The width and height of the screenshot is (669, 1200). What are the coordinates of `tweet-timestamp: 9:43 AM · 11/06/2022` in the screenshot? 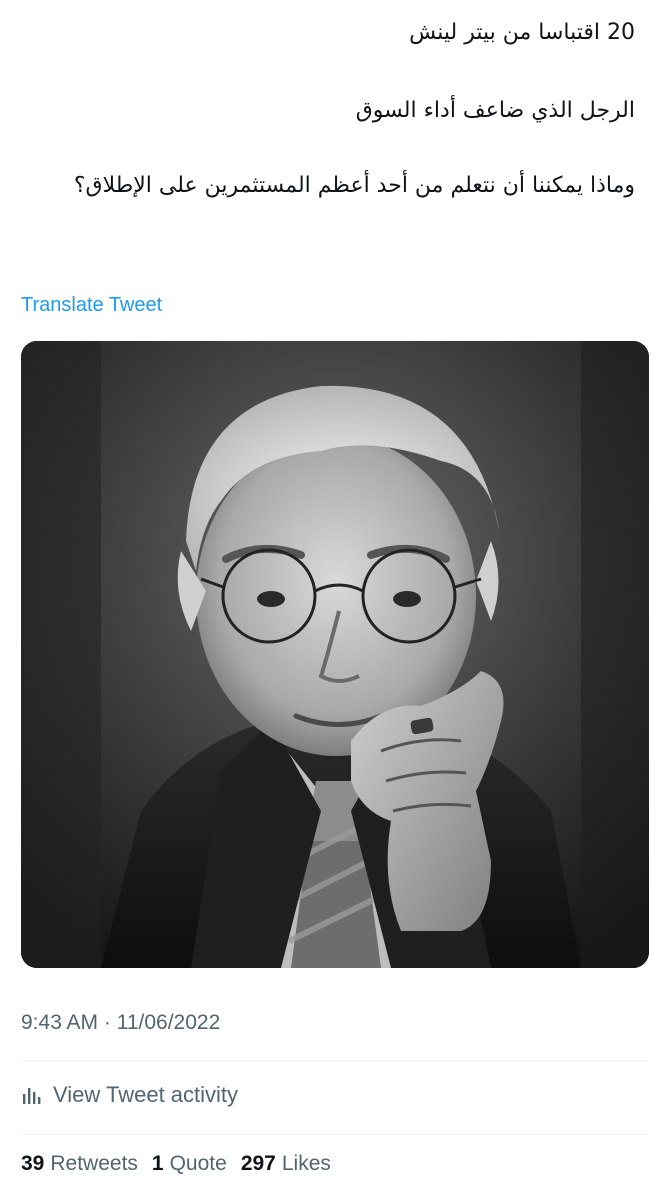 It's located at (120, 1023).